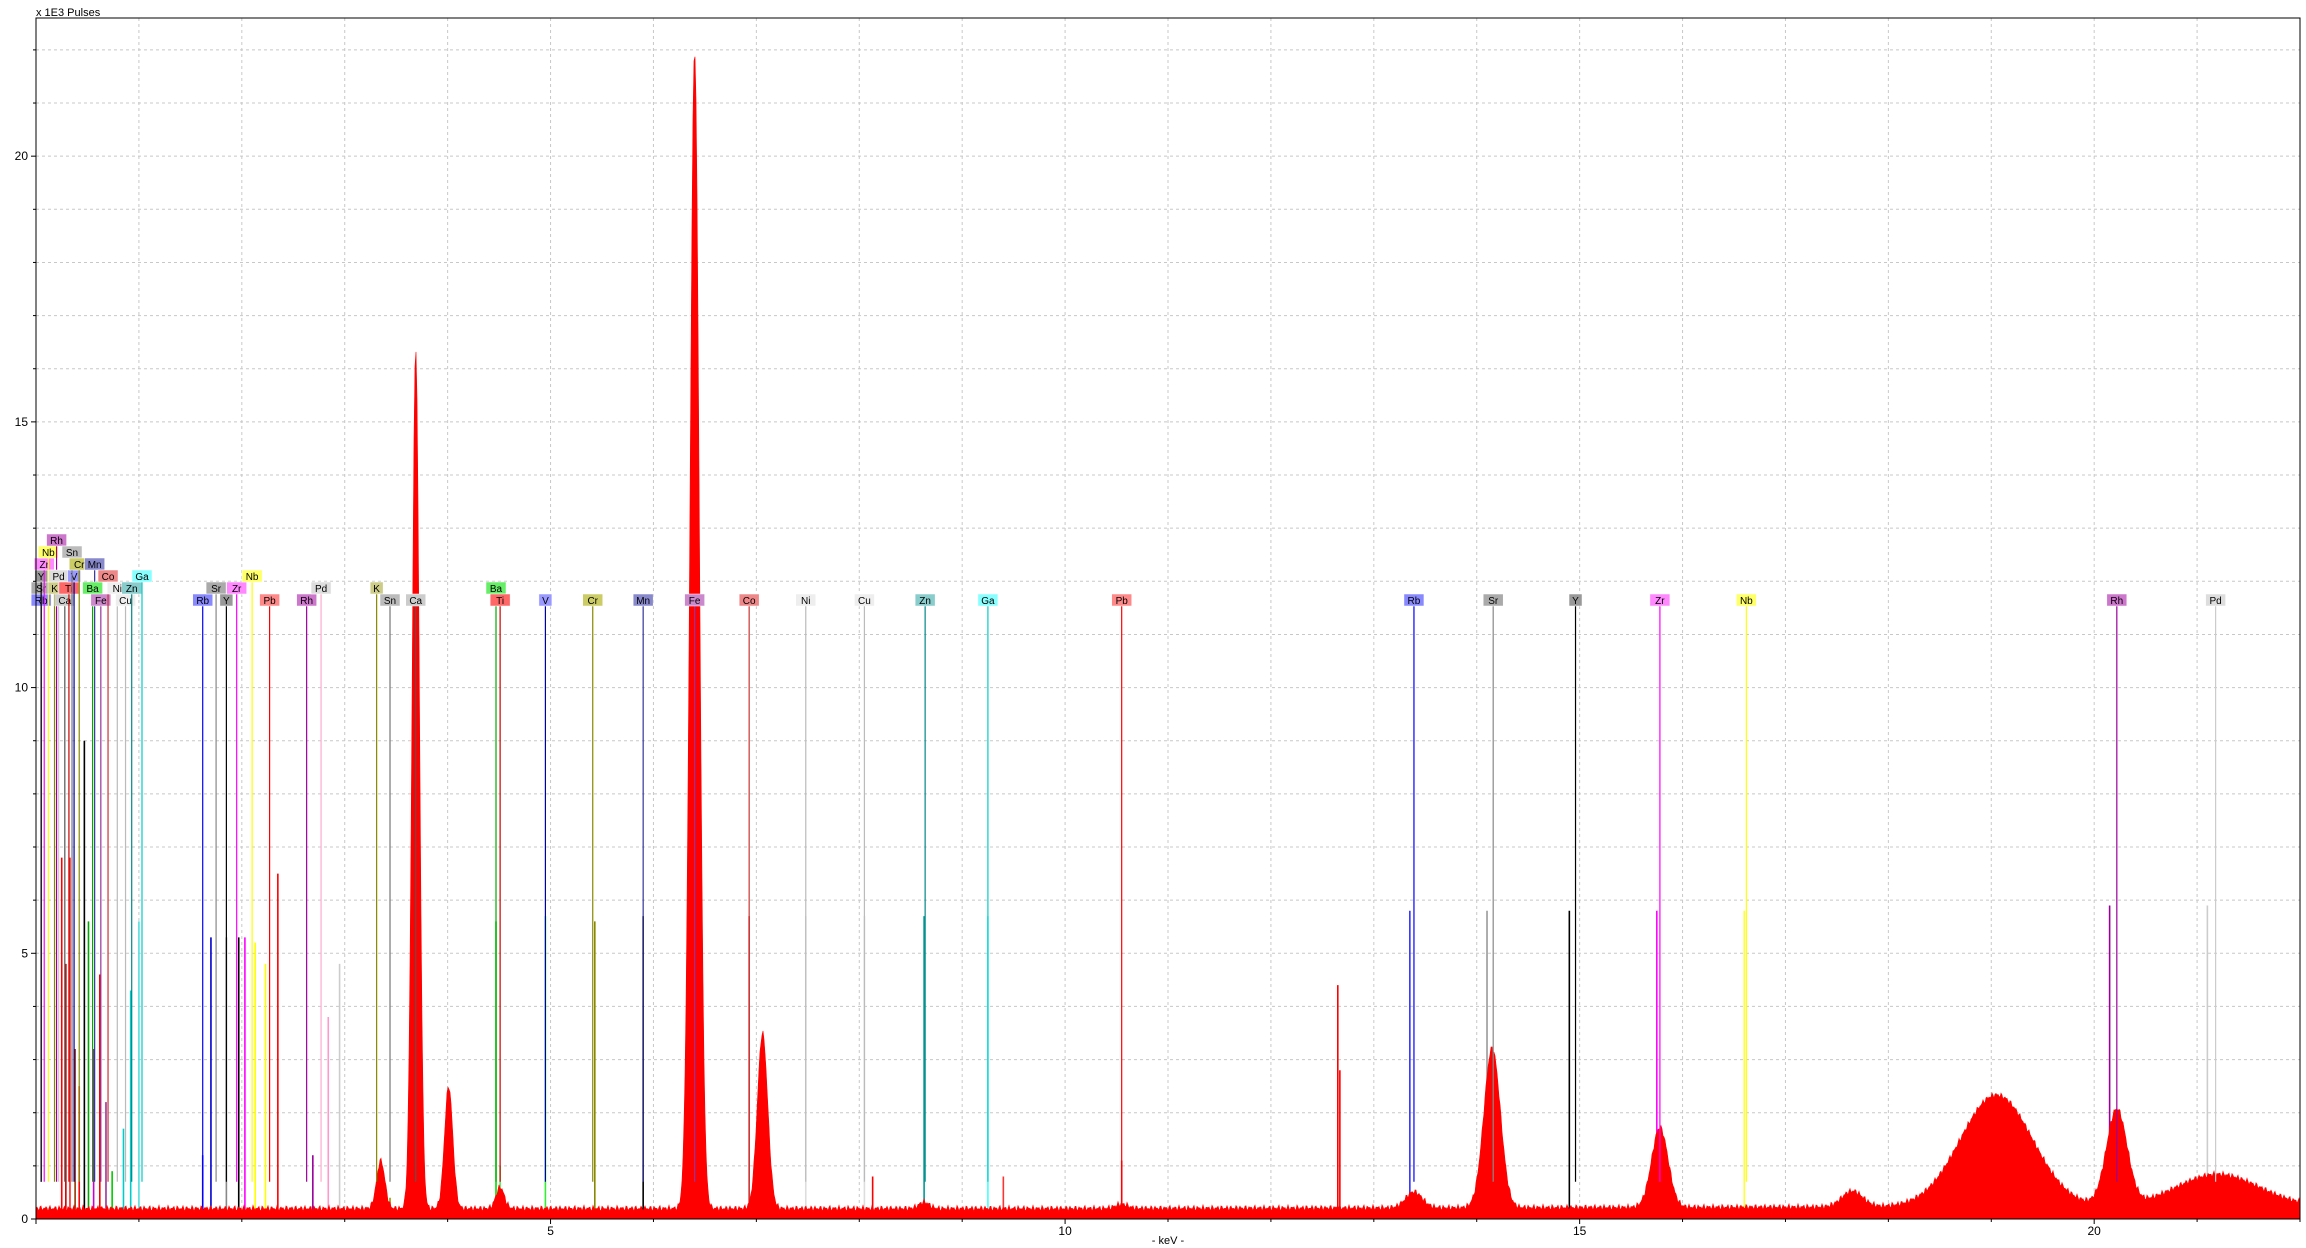 This screenshot has height=1248, width=2306. I want to click on x-tick-label: 15, so click(1580, 1231).